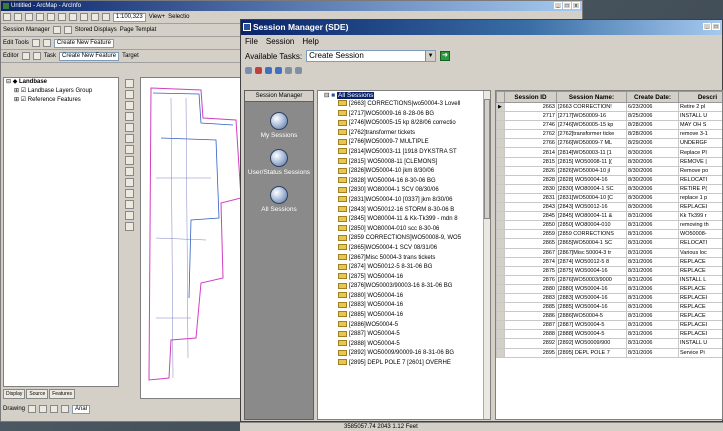 This screenshot has height=431, width=723. Describe the element at coordinates (251, 41) in the screenshot. I see `menu-file: File` at that location.